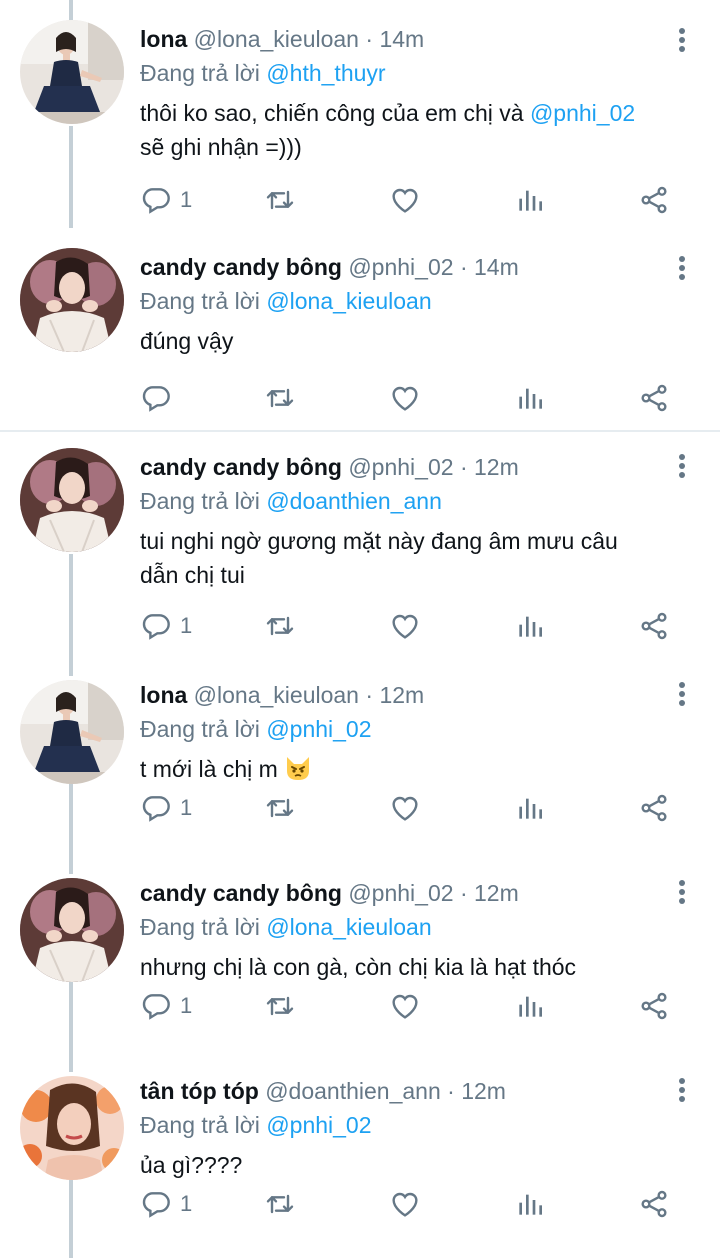 The image size is (720, 1258). What do you see at coordinates (187, 341) in the screenshot?
I see `tweet-text: đúng vậy` at bounding box center [187, 341].